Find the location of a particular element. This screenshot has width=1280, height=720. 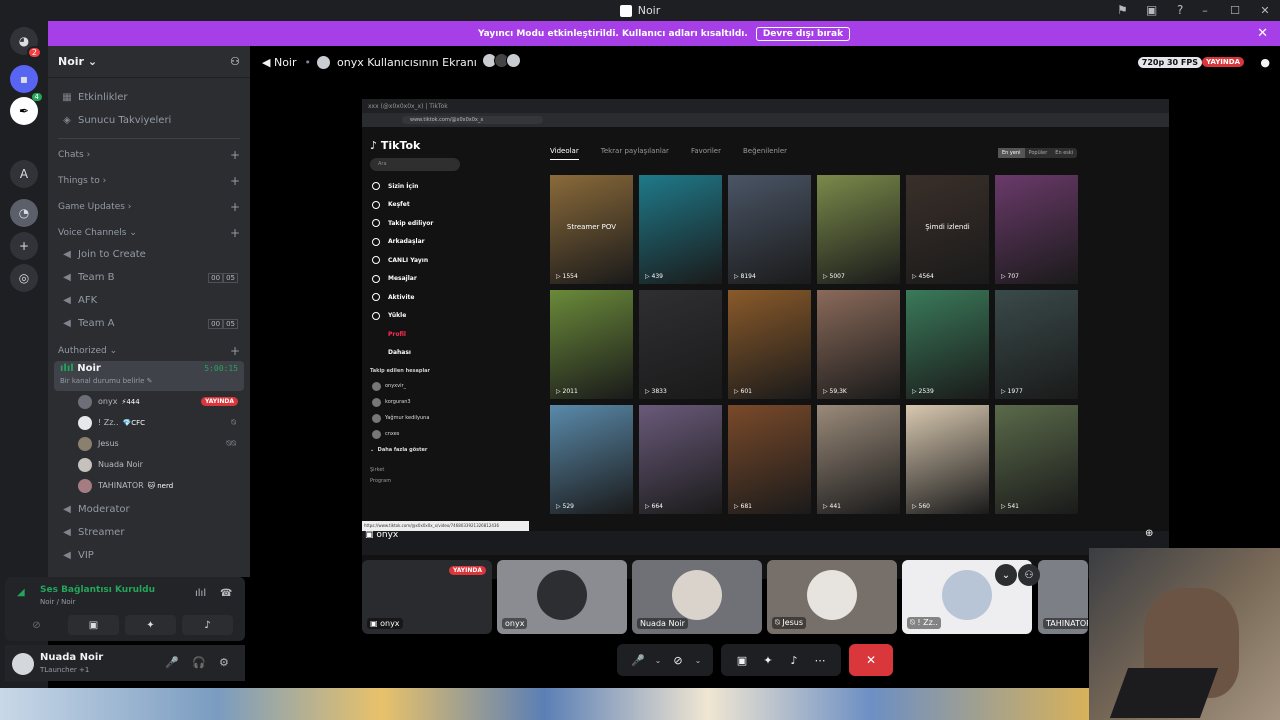

viewer-avatars is located at coordinates (501, 62).